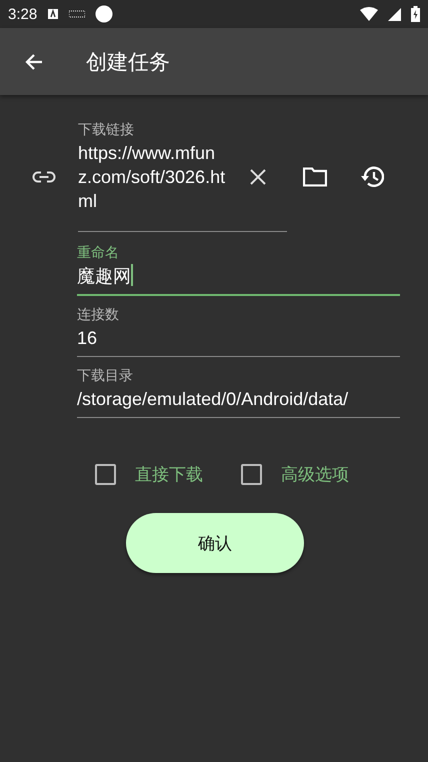 Image resolution: width=428 pixels, height=762 pixels. What do you see at coordinates (169, 474) in the screenshot?
I see `checkbox-label: 直接下载` at bounding box center [169, 474].